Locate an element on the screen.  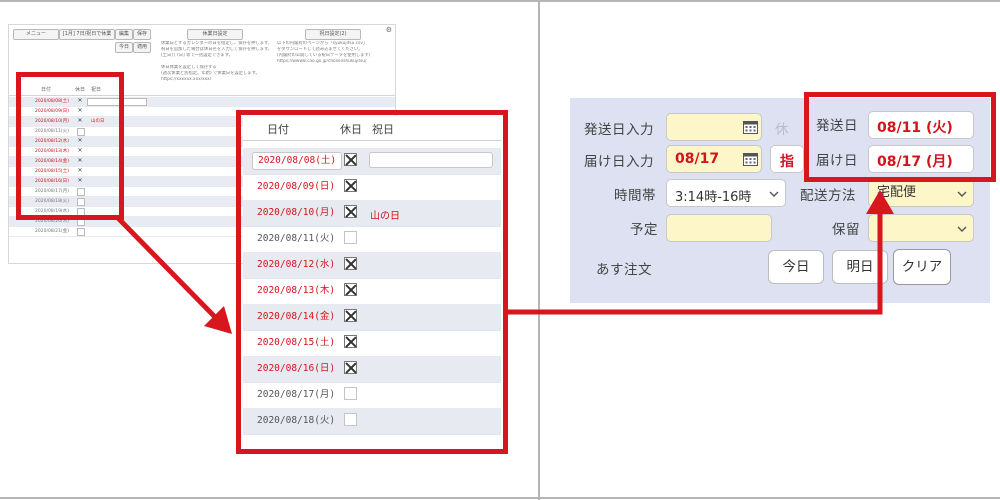
schedule-input is located at coordinates (719, 228).